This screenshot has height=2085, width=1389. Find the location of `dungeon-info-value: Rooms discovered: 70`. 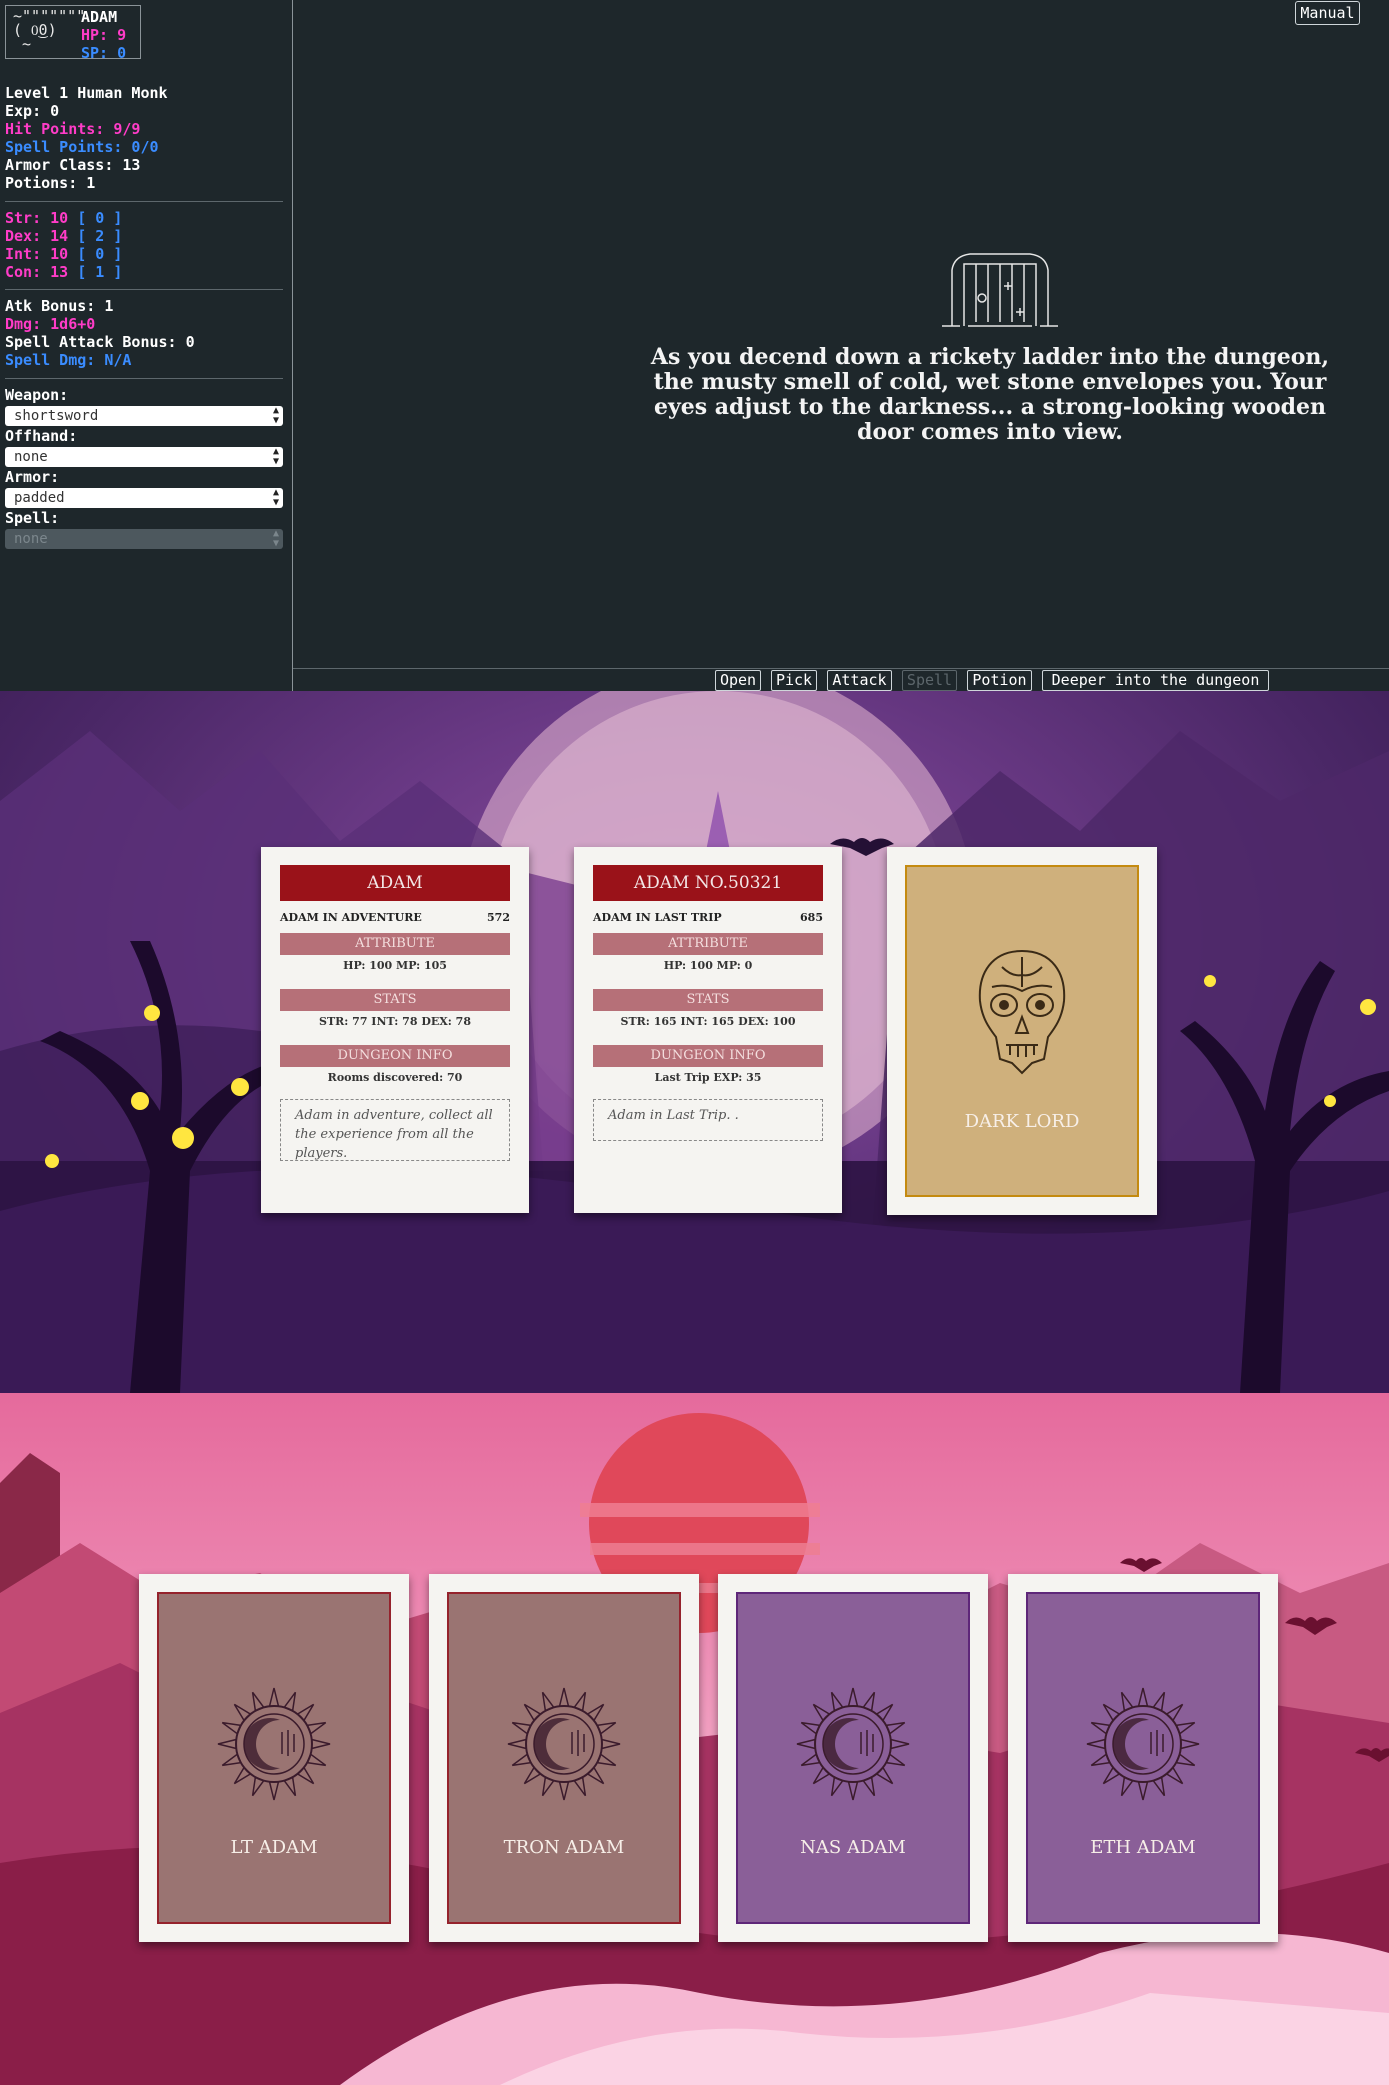

dungeon-info-value: Rooms discovered: 70 is located at coordinates (395, 1077).